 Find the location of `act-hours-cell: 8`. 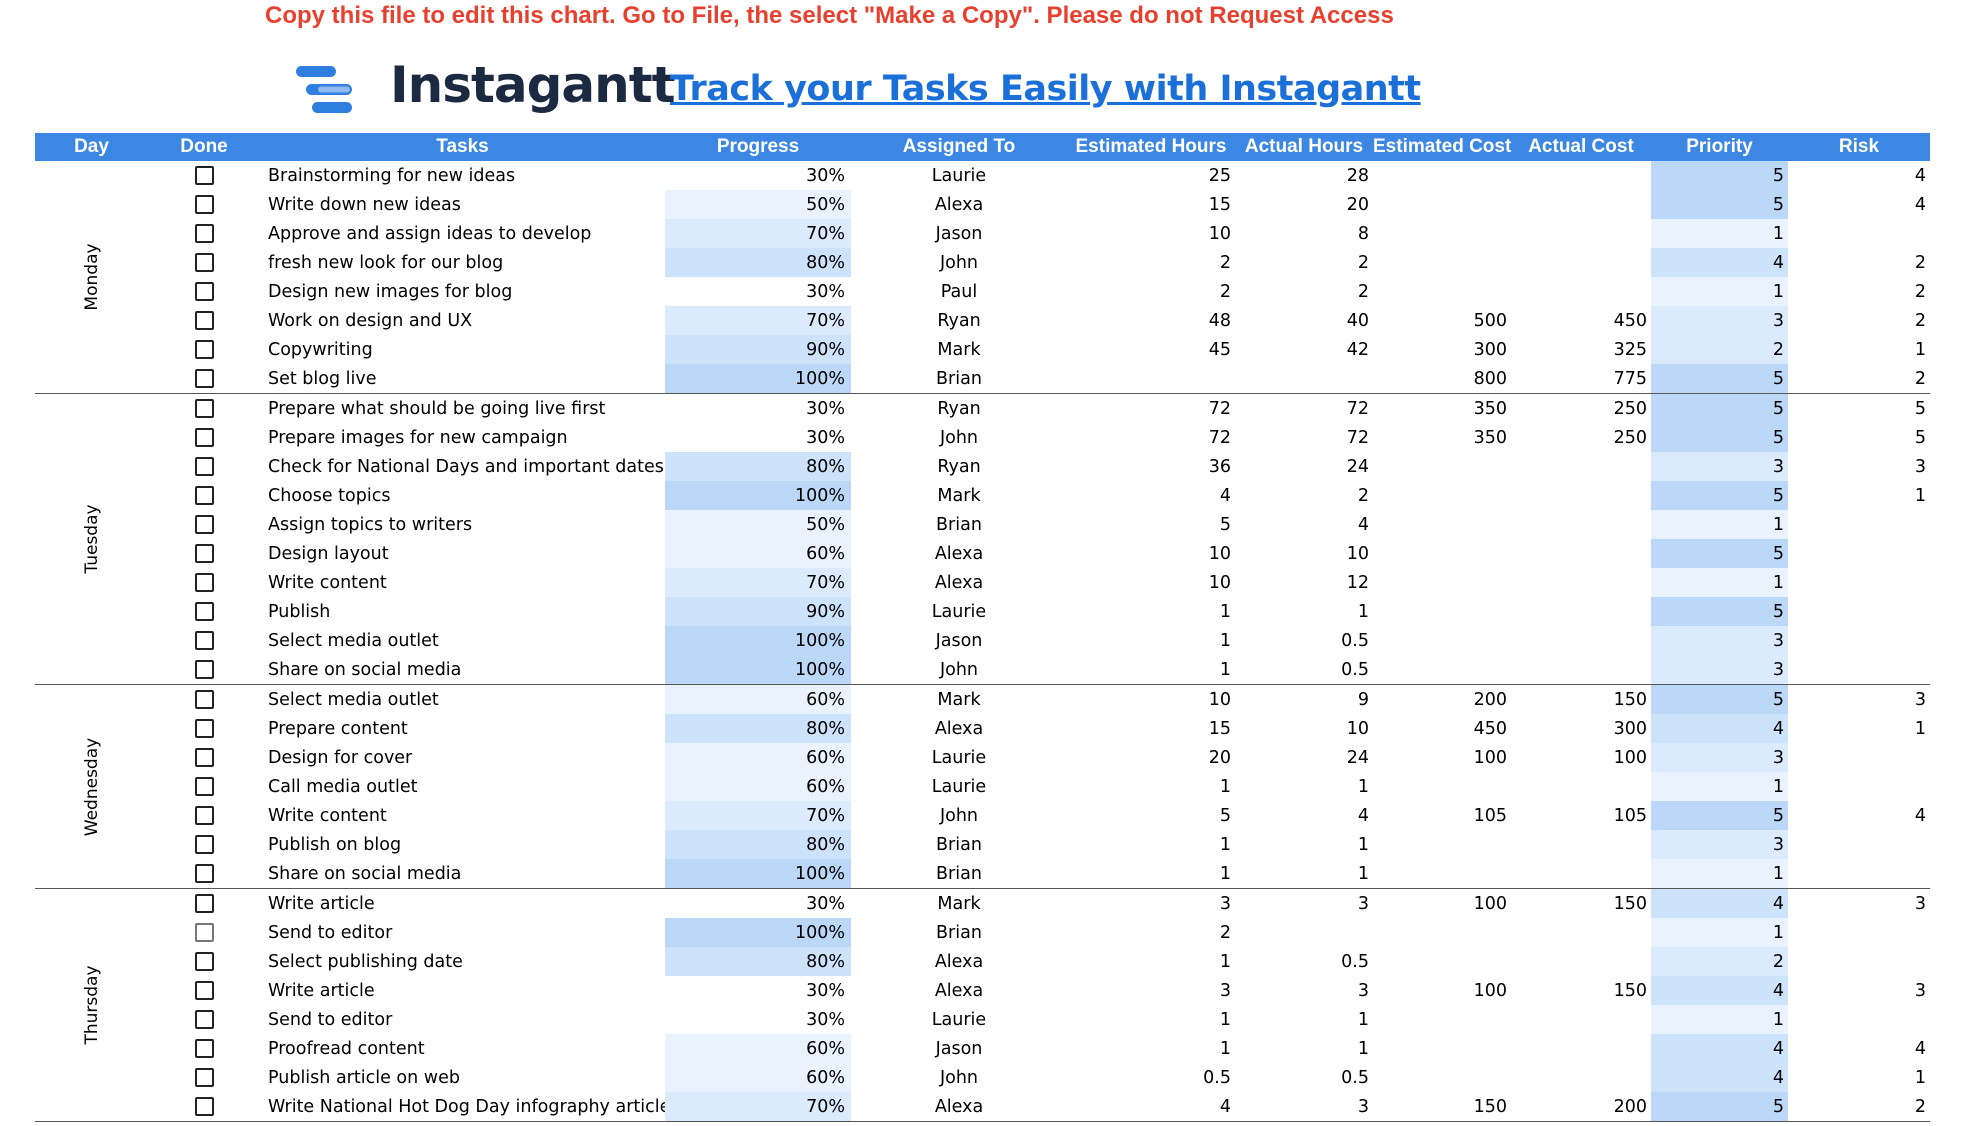

act-hours-cell: 8 is located at coordinates (1304, 233).